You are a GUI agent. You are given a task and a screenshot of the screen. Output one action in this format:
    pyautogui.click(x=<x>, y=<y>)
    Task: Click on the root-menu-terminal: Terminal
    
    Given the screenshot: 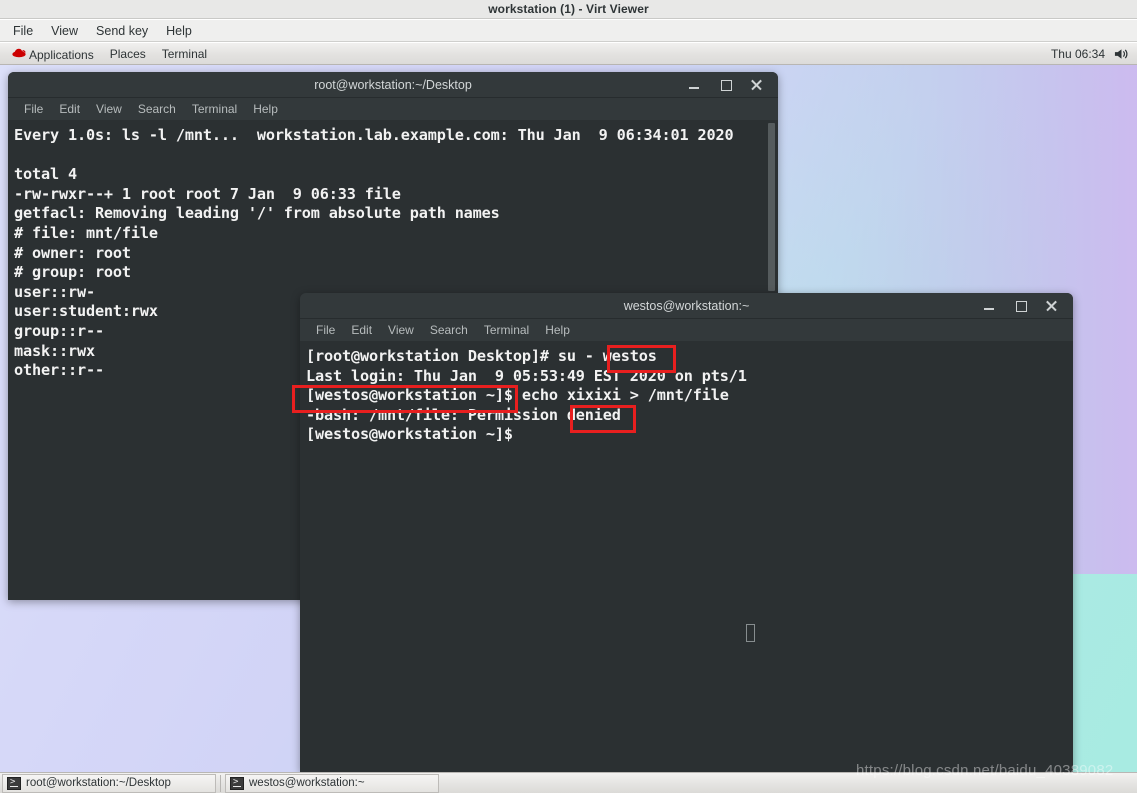 What is the action you would take?
    pyautogui.click(x=214, y=109)
    